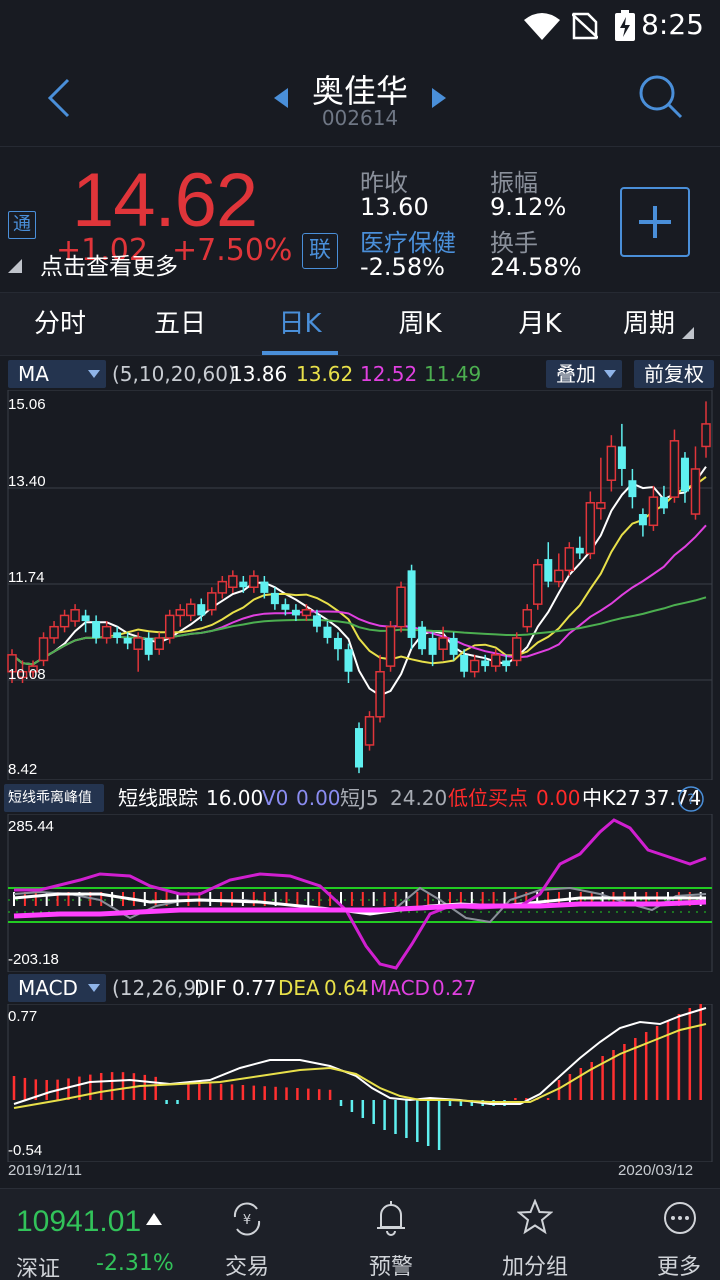 This screenshot has height=1280, width=720. What do you see at coordinates (180, 325) in the screenshot?
I see `tab-five-day: 五日` at bounding box center [180, 325].